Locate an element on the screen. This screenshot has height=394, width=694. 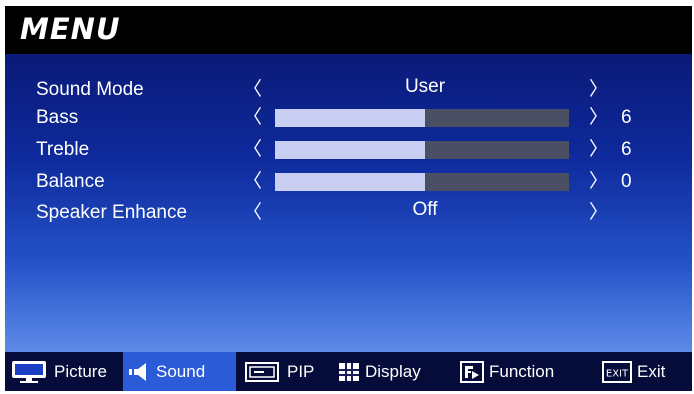
balance-right-arrow-icon: 〉 is located at coordinates (598, 182).